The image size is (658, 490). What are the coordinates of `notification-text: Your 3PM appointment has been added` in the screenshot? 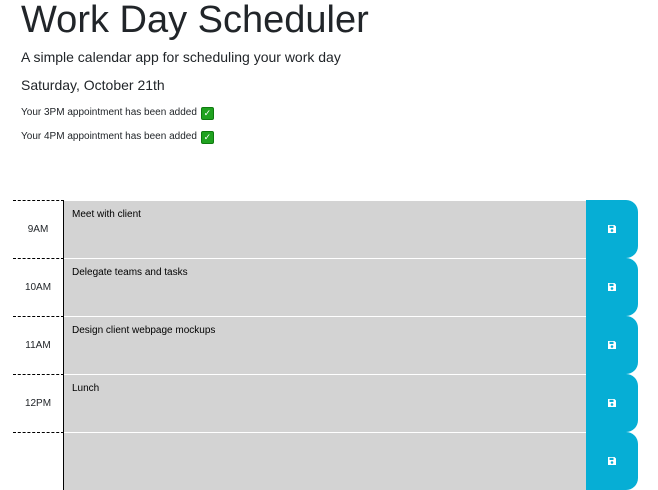 It's located at (109, 112).